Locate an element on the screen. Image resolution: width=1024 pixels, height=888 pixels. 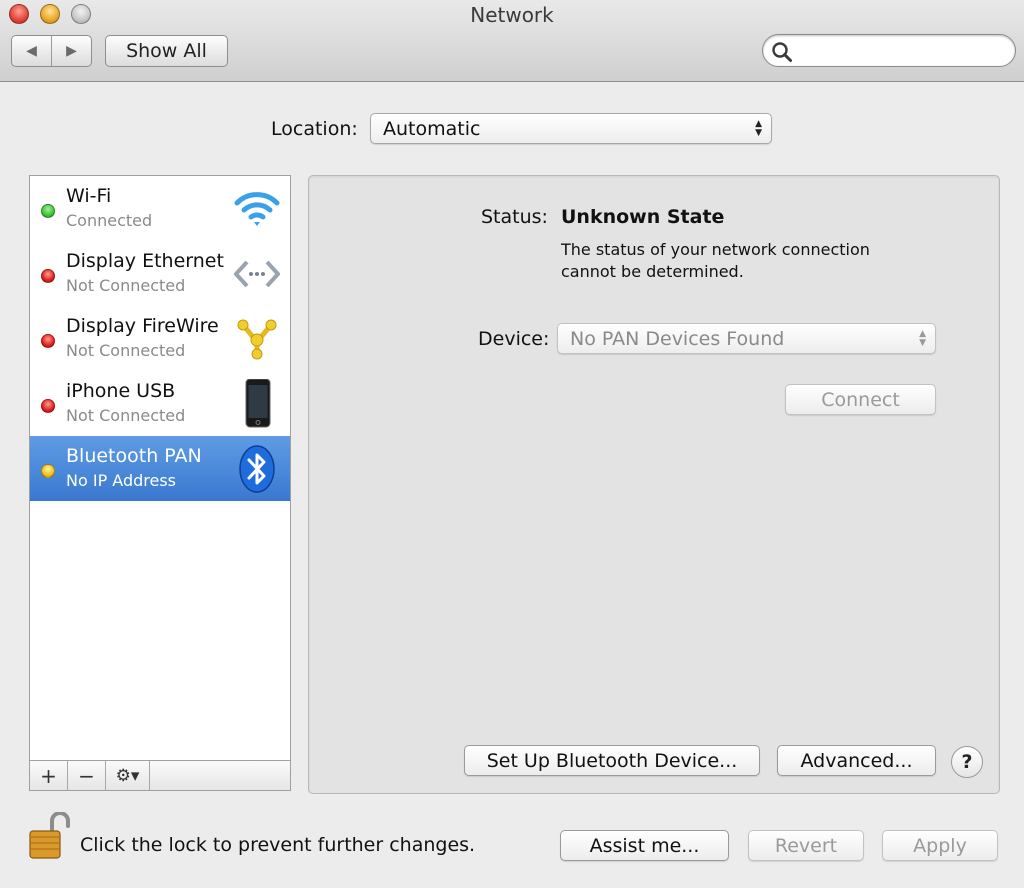
status-value: Unknown State is located at coordinates (643, 217).